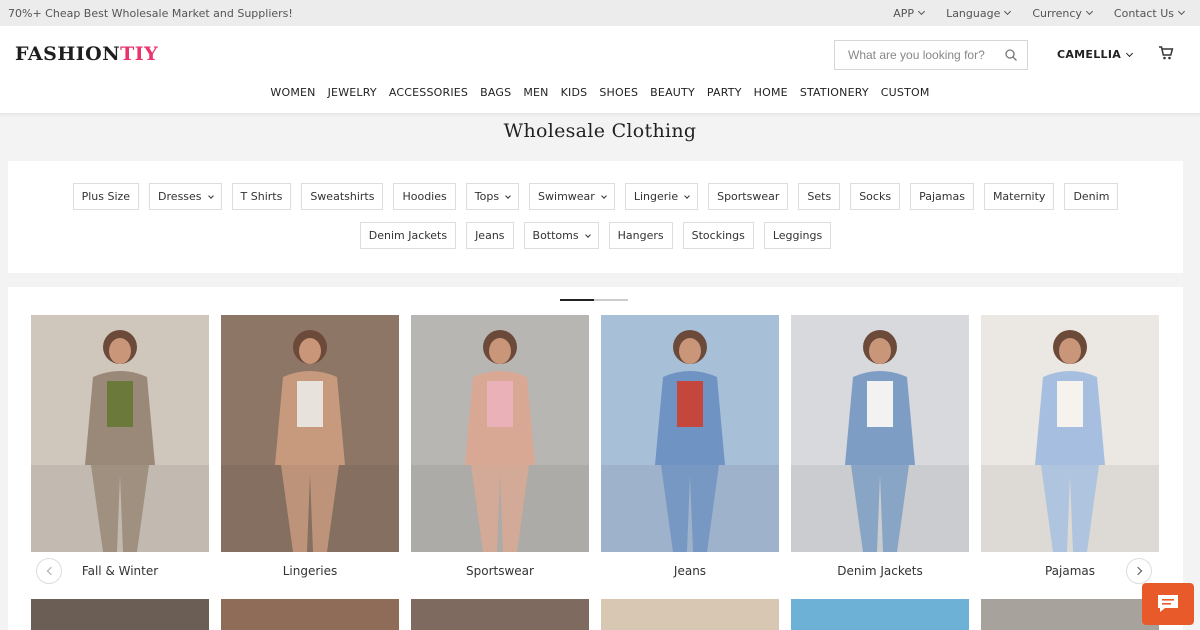  I want to click on filter-chip-leggings: Leggings, so click(797, 235).